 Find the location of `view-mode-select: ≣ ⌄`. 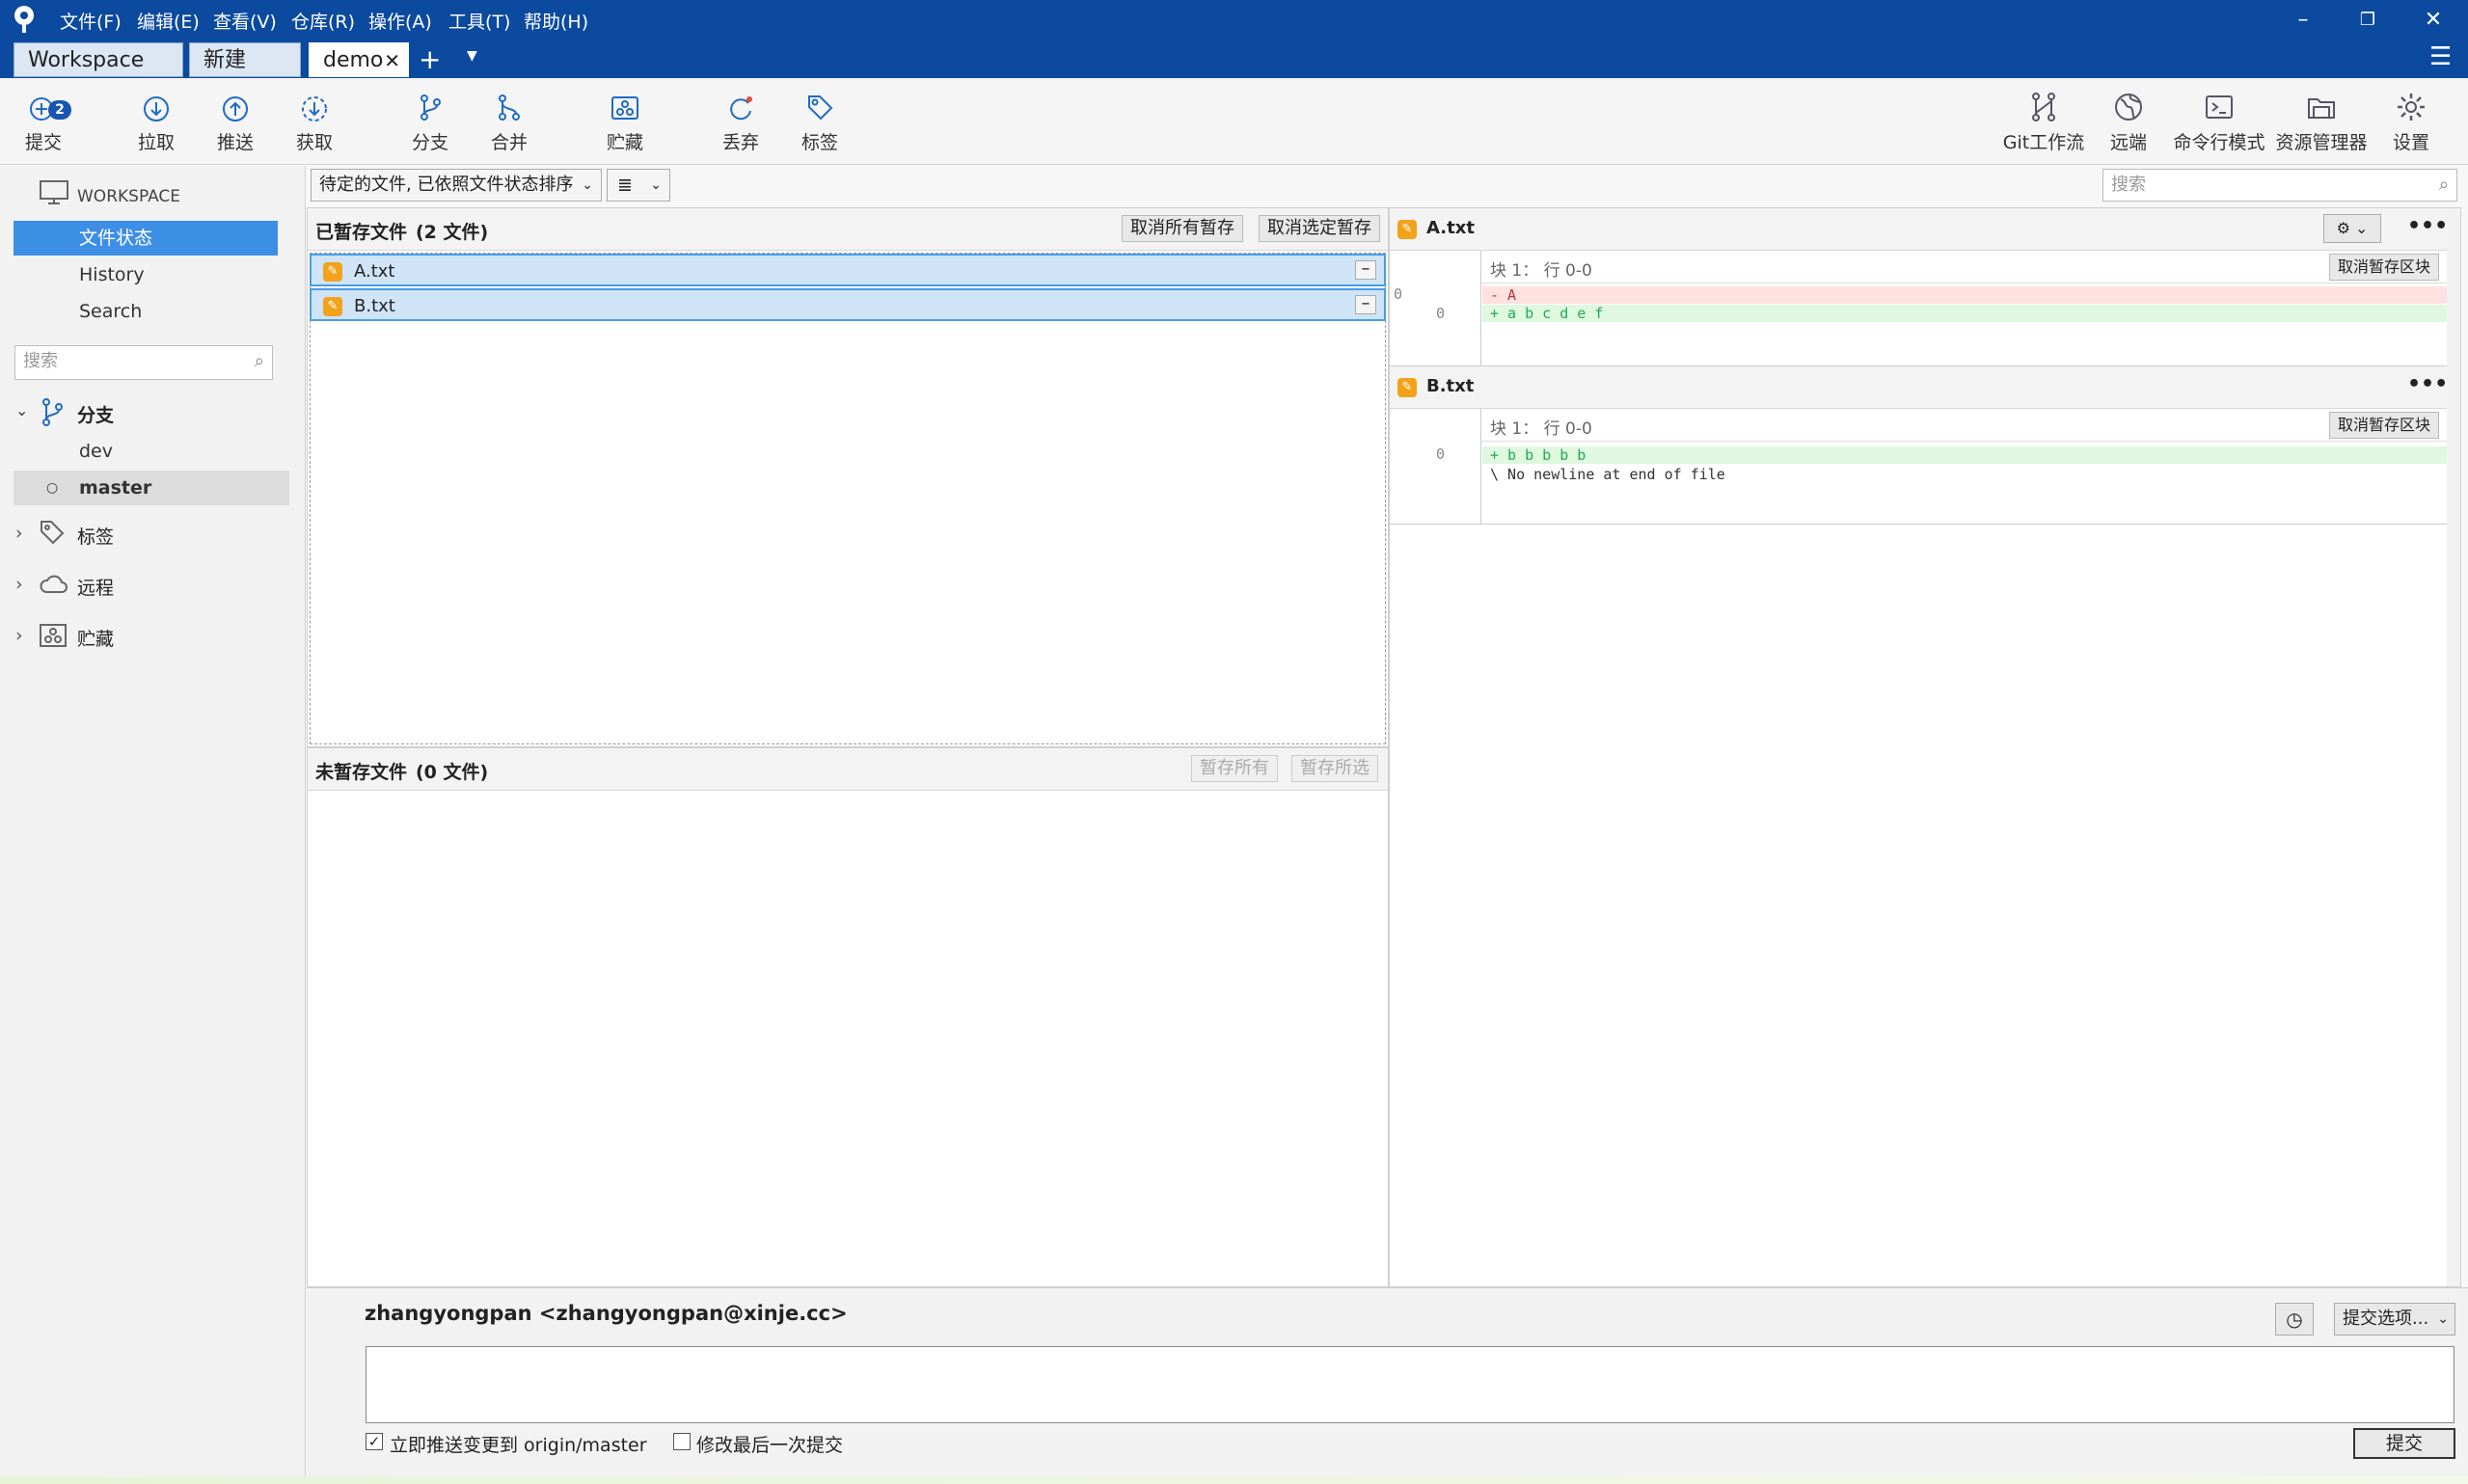

view-mode-select: ≣ ⌄ is located at coordinates (638, 185).